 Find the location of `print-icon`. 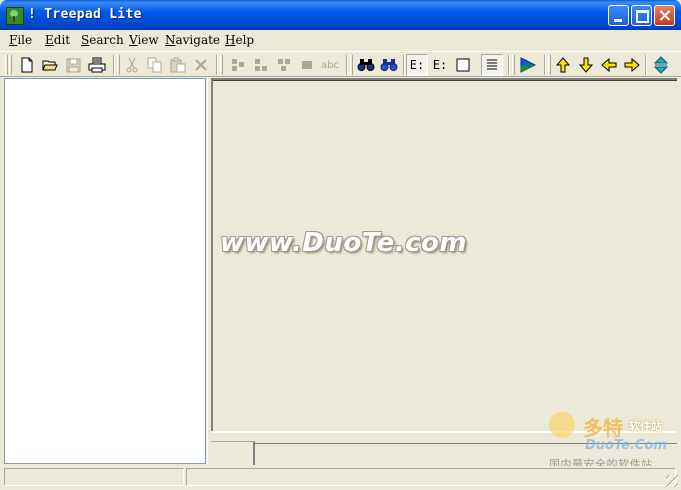

print-icon is located at coordinates (97, 65).